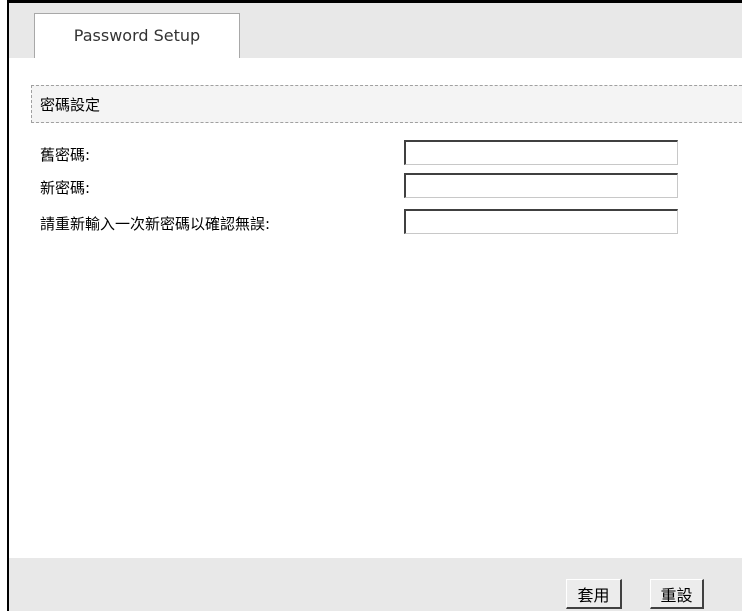 The image size is (742, 611). What do you see at coordinates (65, 155) in the screenshot?
I see `old-password-label: 舊密碼:` at bounding box center [65, 155].